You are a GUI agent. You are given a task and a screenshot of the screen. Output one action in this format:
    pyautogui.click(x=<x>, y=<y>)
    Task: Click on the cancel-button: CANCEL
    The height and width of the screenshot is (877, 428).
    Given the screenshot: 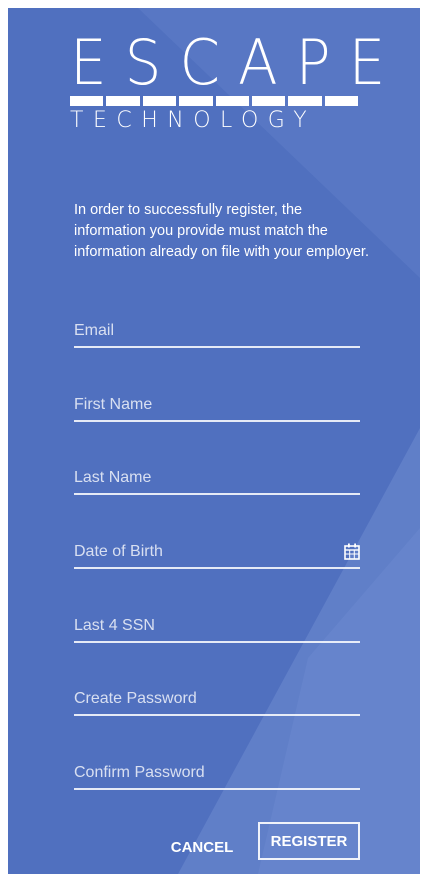 What is the action you would take?
    pyautogui.click(x=202, y=847)
    